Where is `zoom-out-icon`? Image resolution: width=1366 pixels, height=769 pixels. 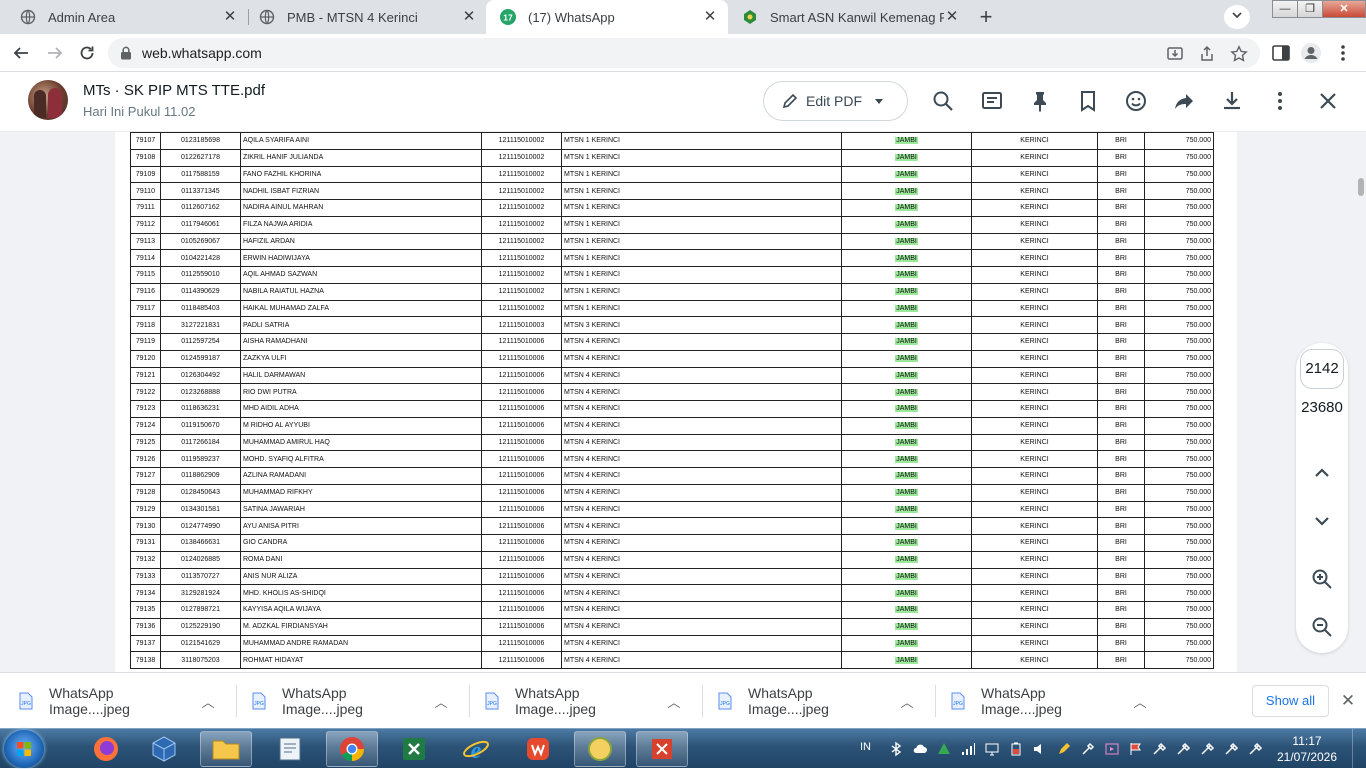 zoom-out-icon is located at coordinates (1322, 627).